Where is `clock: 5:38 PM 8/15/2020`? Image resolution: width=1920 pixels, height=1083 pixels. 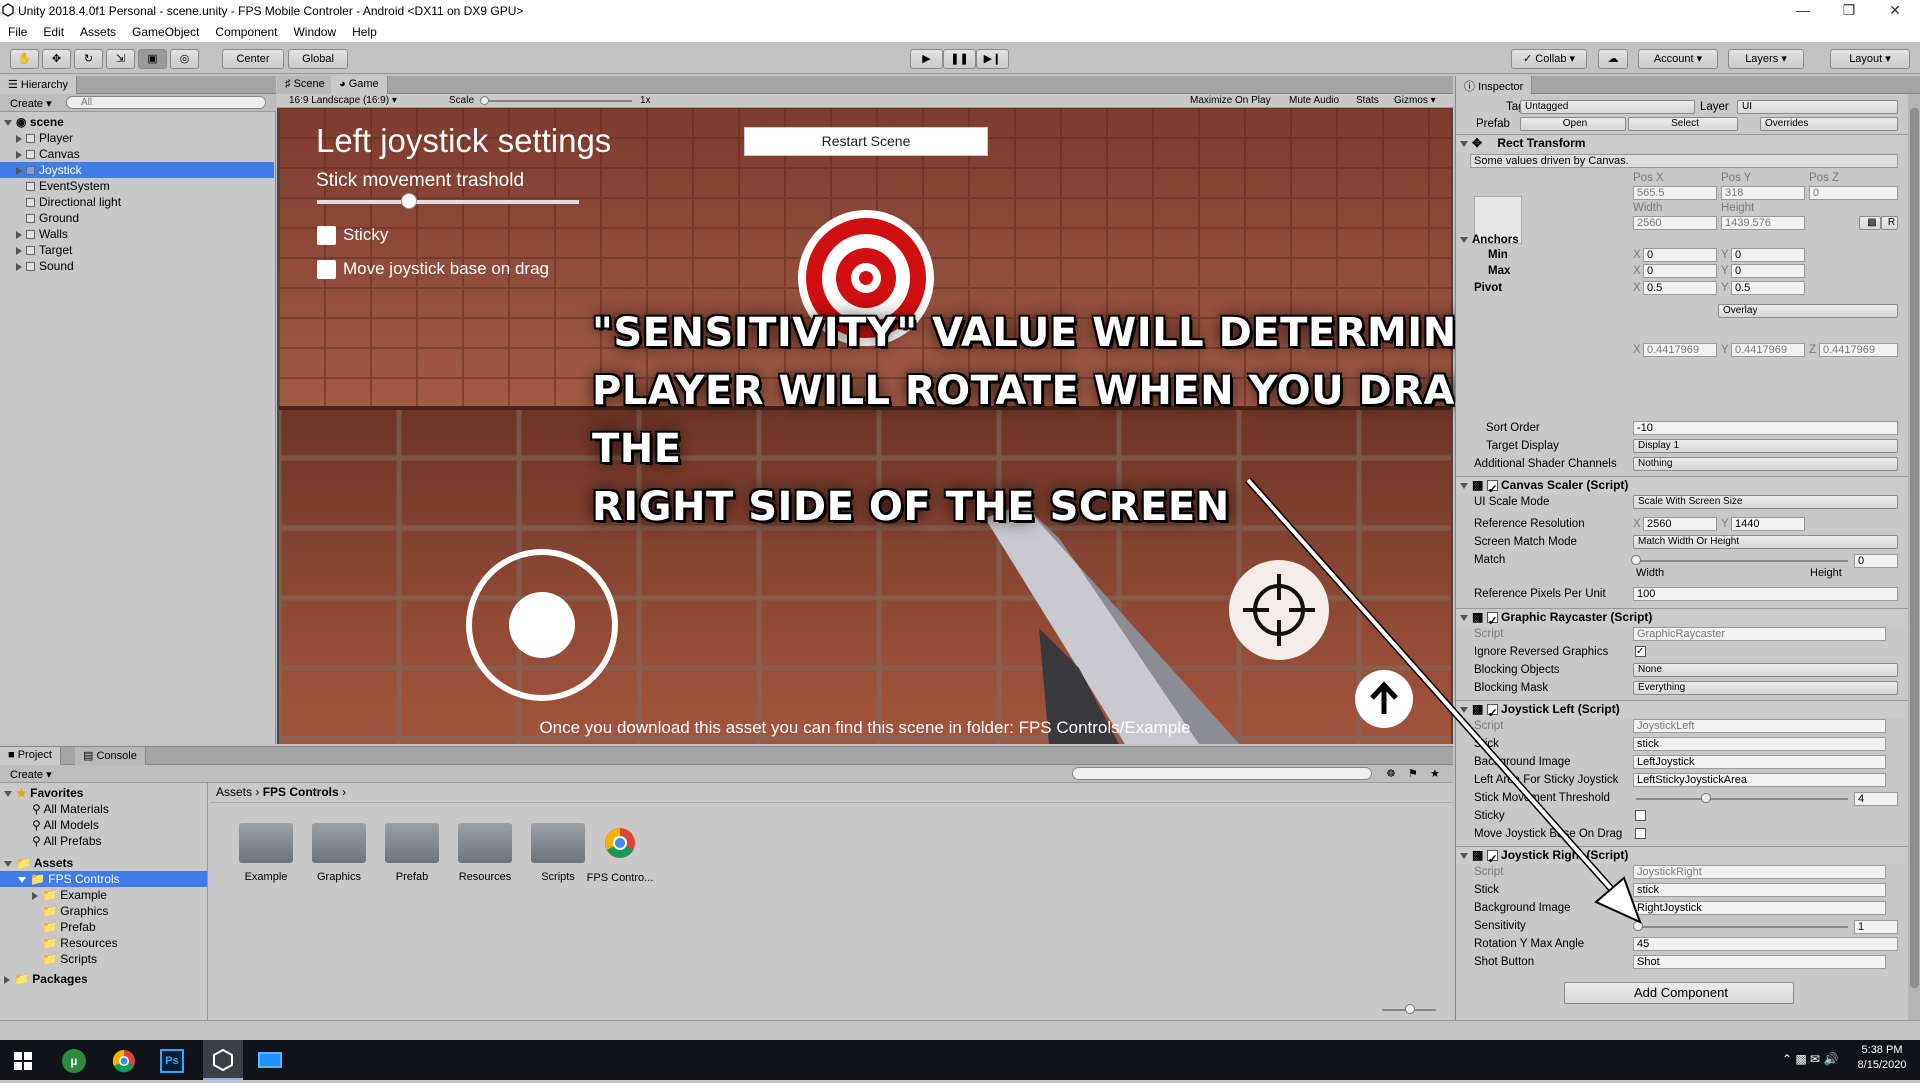
clock: 5:38 PM 8/15/2020 is located at coordinates (1882, 1057).